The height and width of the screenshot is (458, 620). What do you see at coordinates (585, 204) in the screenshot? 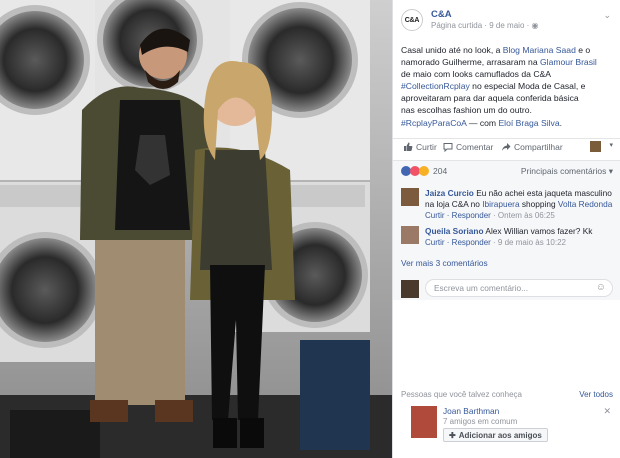
I see `comment-link: Volta Redonda` at bounding box center [585, 204].